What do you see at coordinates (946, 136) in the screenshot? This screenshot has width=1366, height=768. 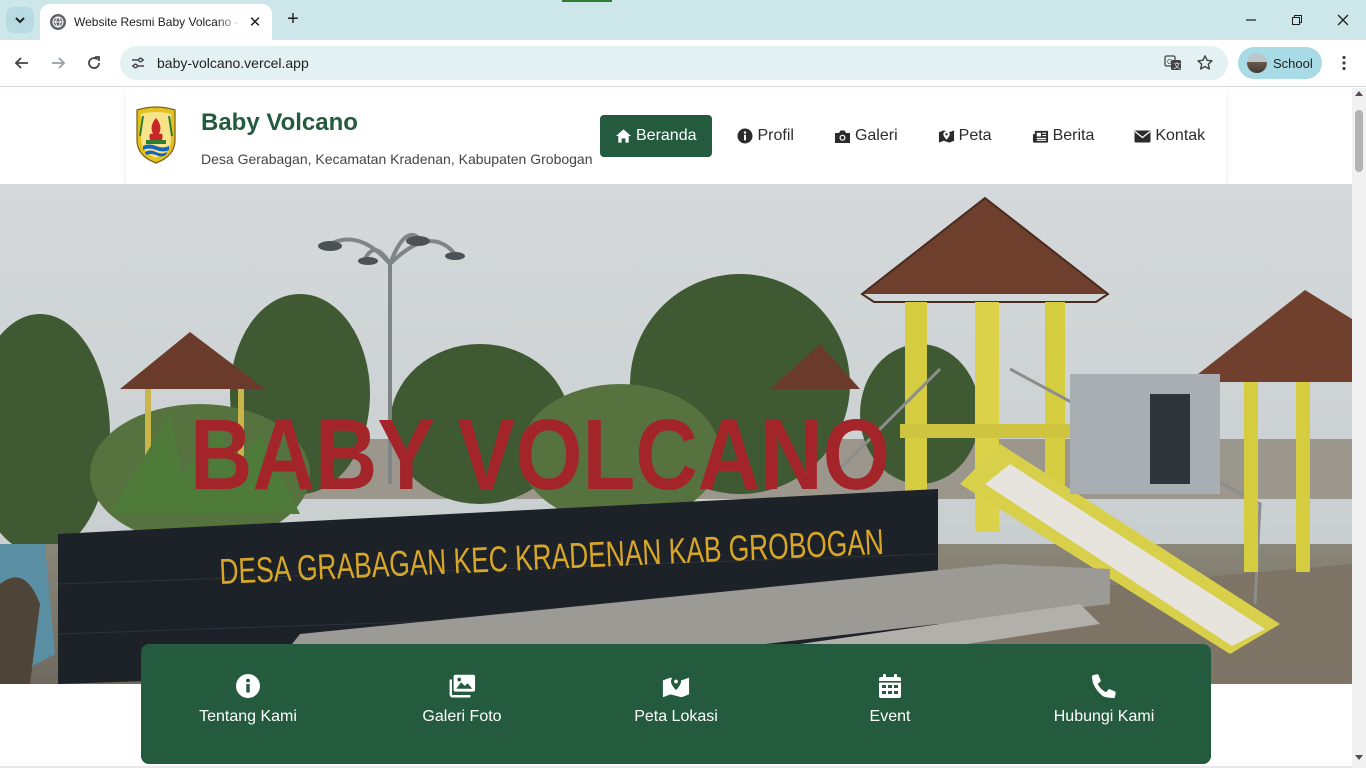 I see `map-icon` at bounding box center [946, 136].